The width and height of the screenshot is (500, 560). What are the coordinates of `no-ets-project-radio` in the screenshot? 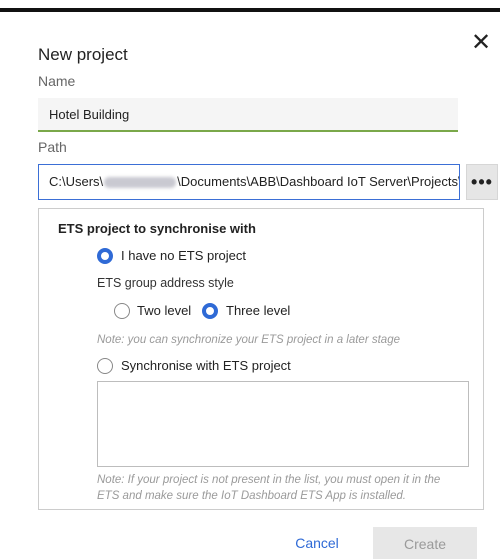 It's located at (105, 256).